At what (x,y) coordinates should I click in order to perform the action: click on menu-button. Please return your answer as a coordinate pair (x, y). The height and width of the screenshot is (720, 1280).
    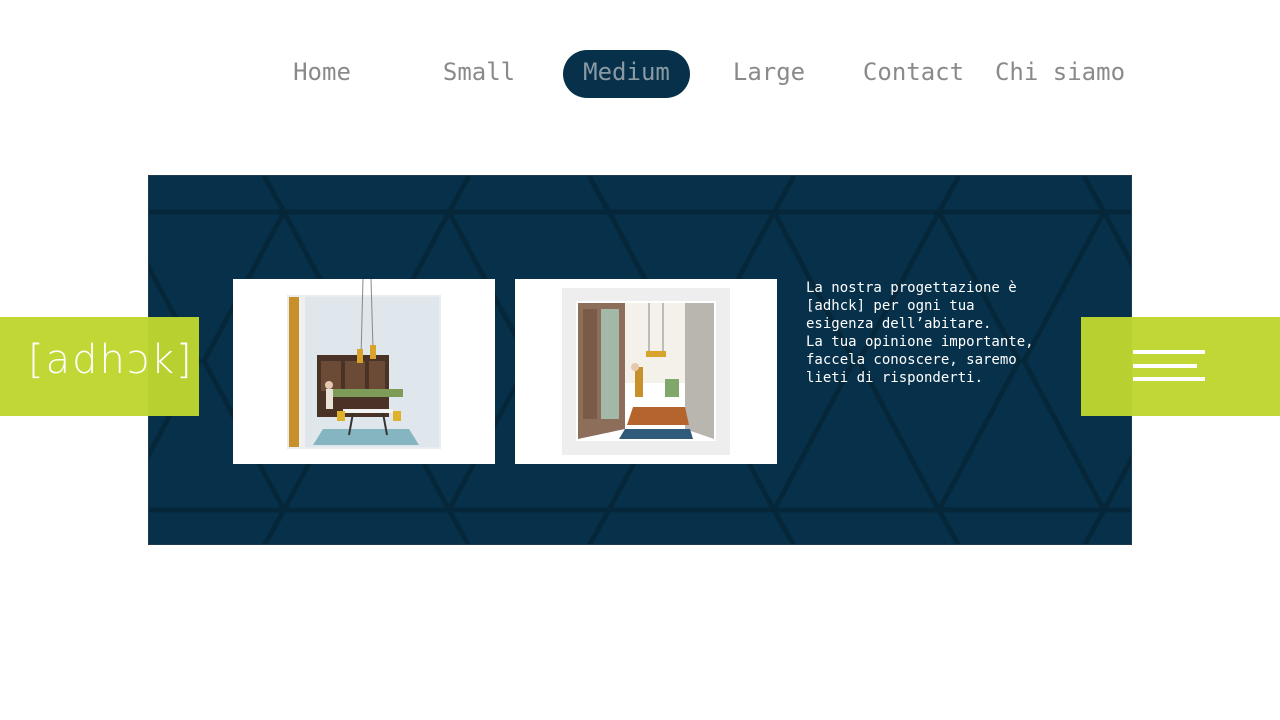
    Looking at the image, I should click on (1180, 366).